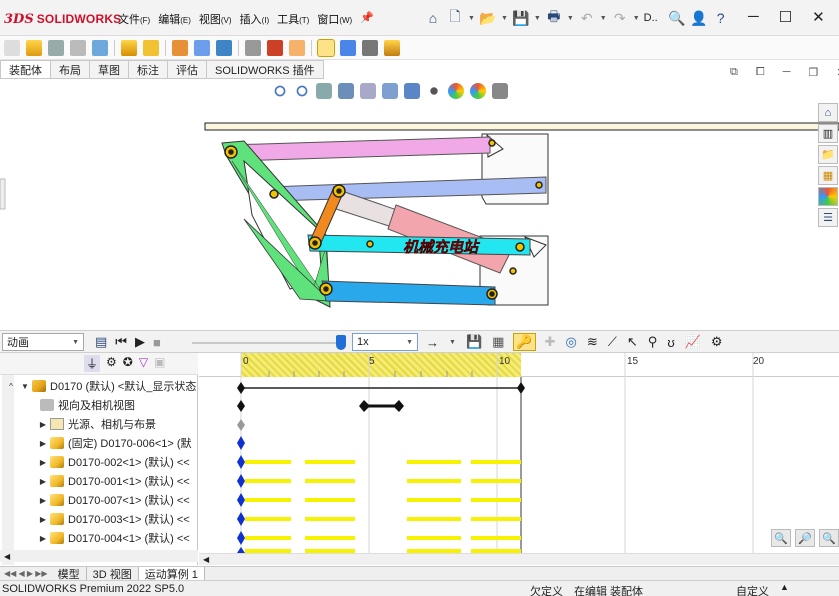 This screenshot has height=596, width=839. I want to click on home-icon: ⌂, so click(433, 18).